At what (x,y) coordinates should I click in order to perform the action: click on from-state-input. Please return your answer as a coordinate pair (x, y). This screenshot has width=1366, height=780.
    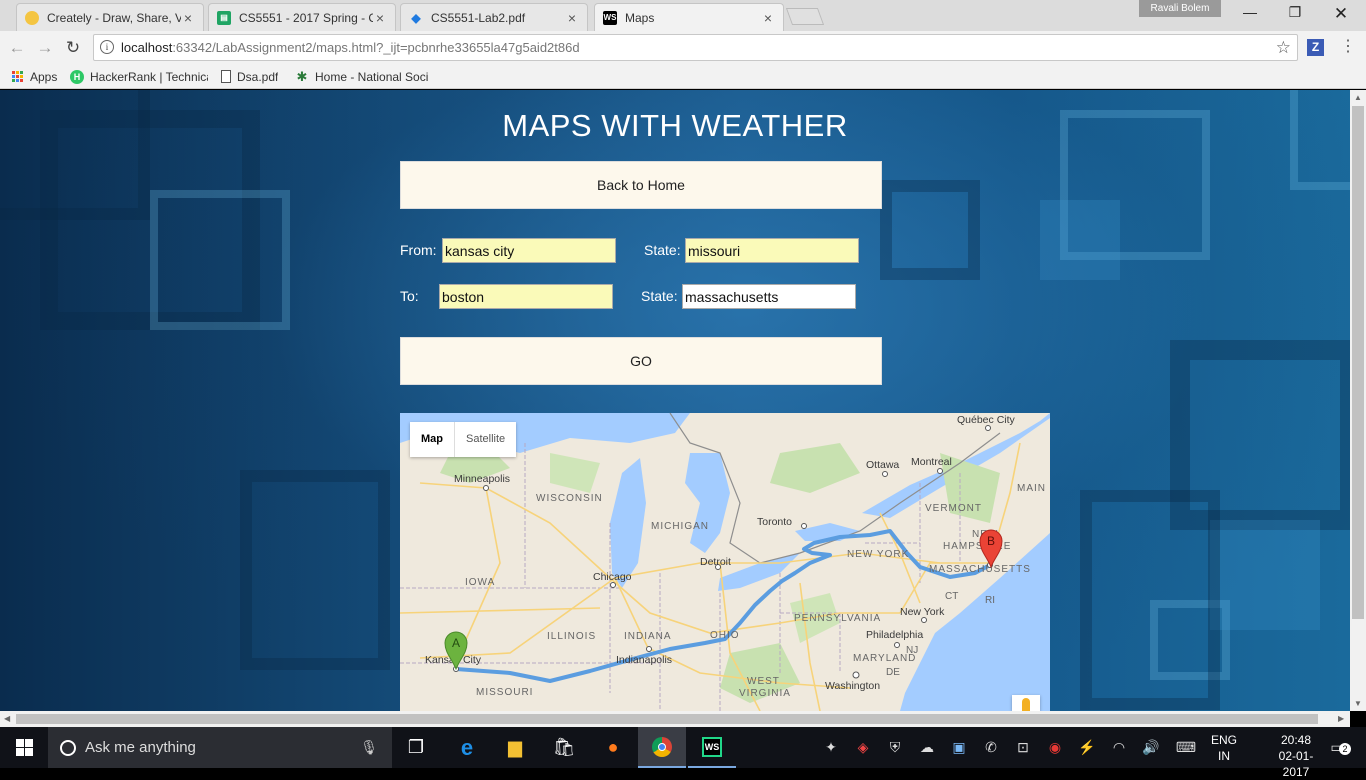
    Looking at the image, I should click on (772, 250).